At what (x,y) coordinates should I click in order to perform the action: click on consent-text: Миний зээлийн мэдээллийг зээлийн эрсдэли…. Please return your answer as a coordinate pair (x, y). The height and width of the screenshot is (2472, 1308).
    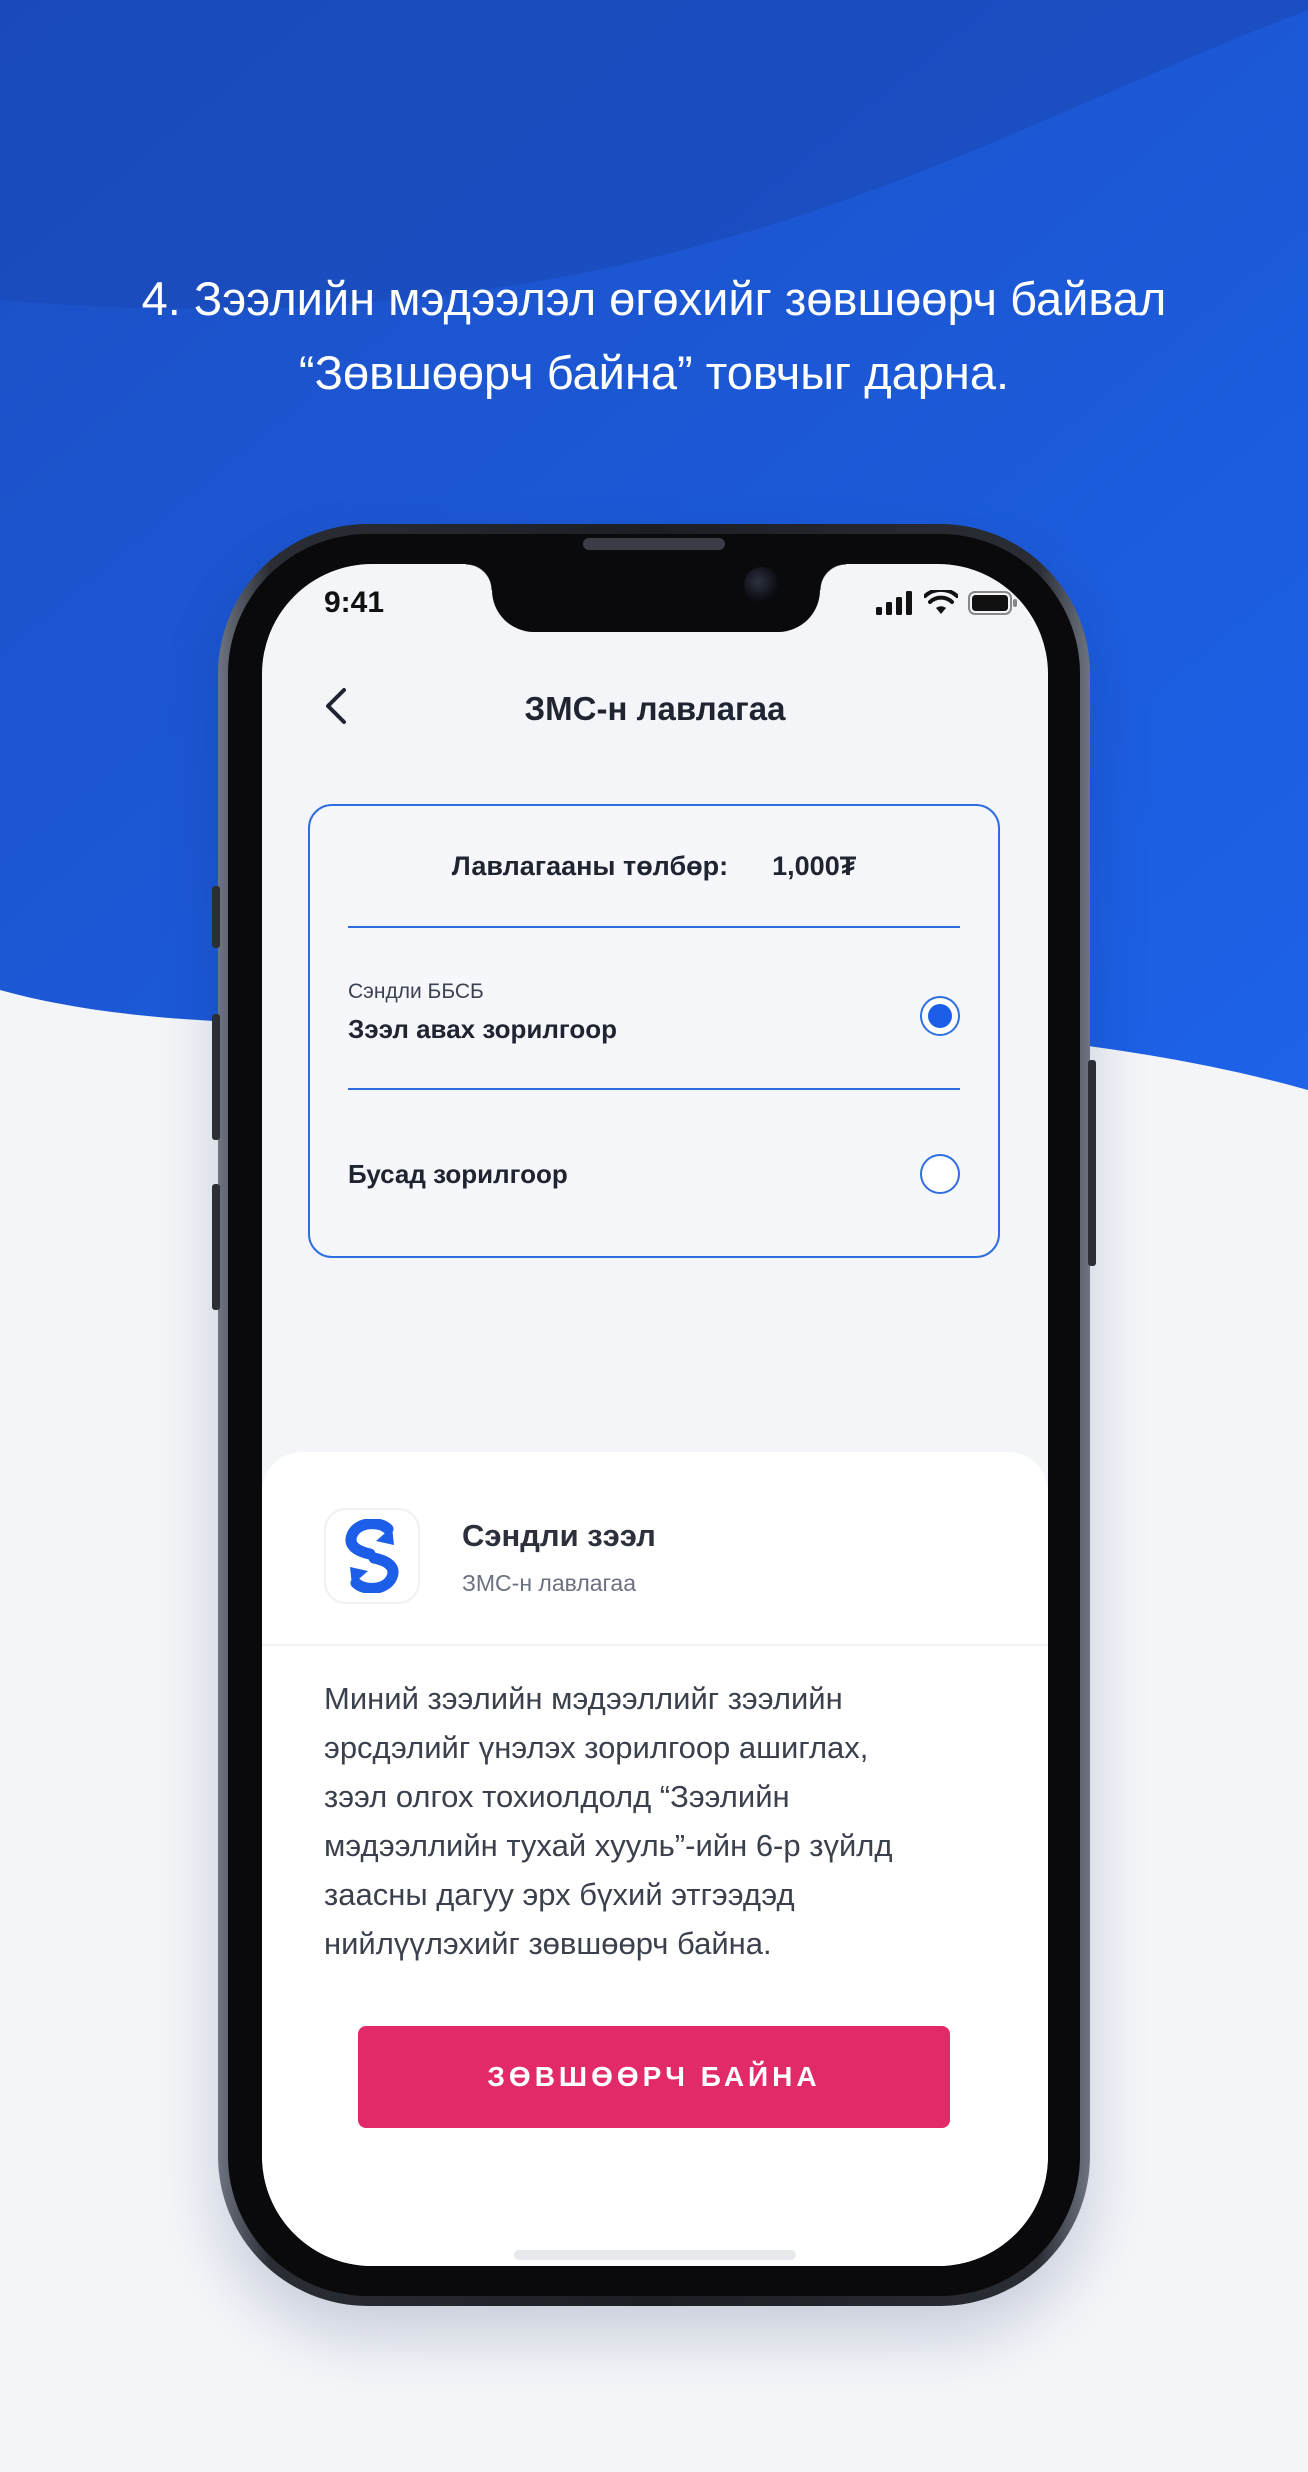
    Looking at the image, I should click on (644, 1821).